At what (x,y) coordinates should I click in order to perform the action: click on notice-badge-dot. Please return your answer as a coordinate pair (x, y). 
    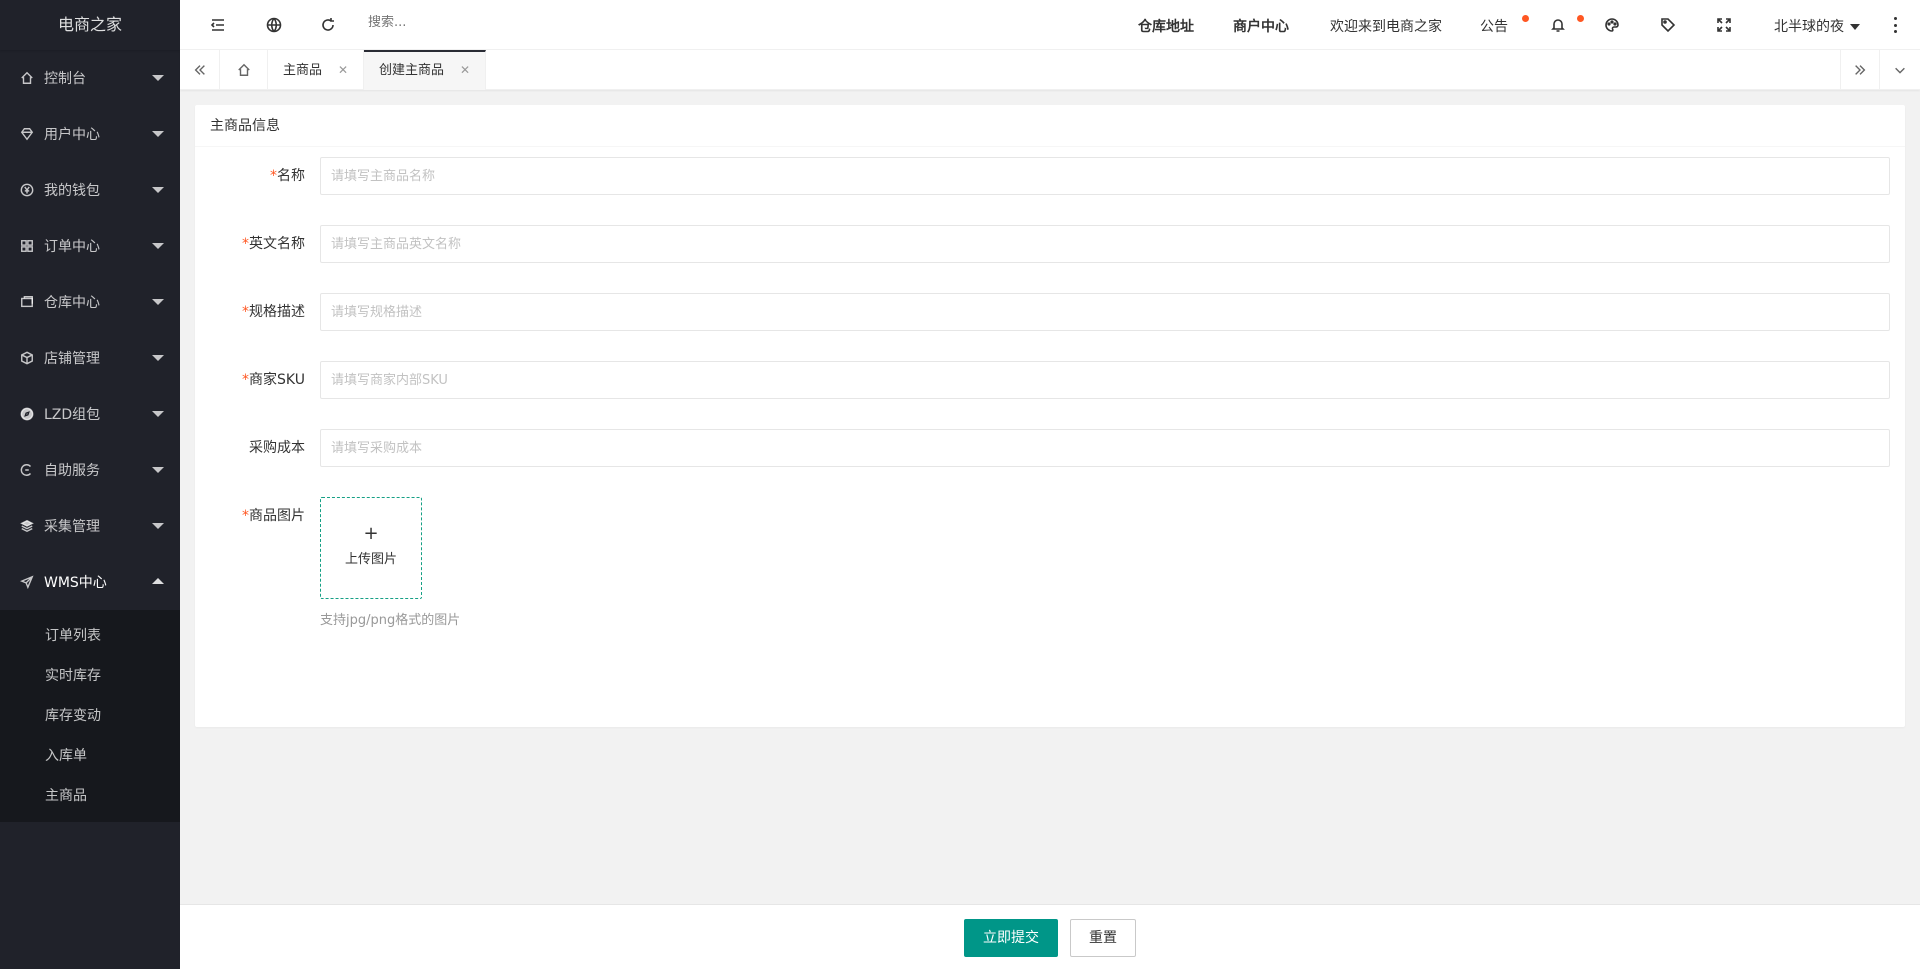
    Looking at the image, I should click on (1525, 18).